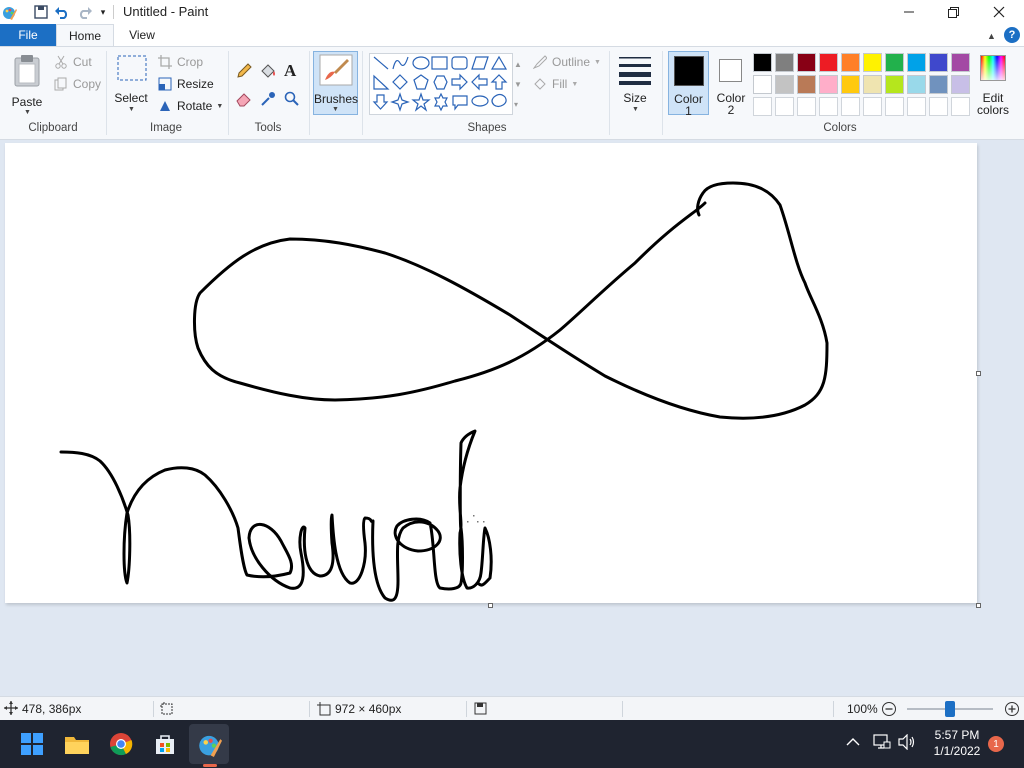 This screenshot has width=1024, height=768. What do you see at coordinates (957, 751) in the screenshot?
I see `clock-date: 1/1/2022` at bounding box center [957, 751].